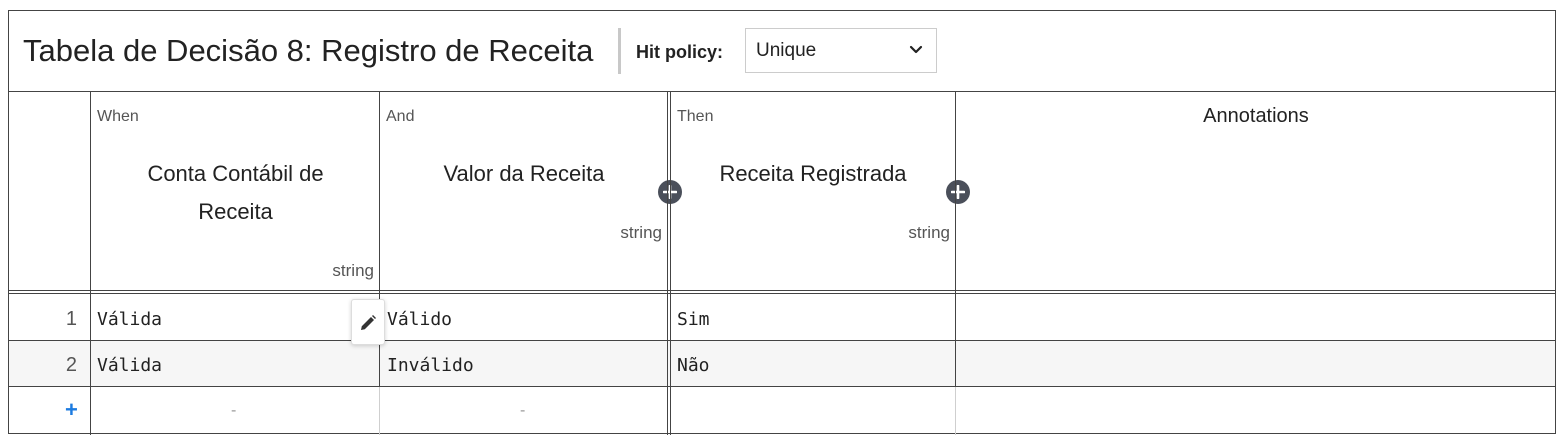 Image resolution: width=1564 pixels, height=448 pixels. What do you see at coordinates (235, 211) in the screenshot?
I see `column-label-line-2: Receita` at bounding box center [235, 211].